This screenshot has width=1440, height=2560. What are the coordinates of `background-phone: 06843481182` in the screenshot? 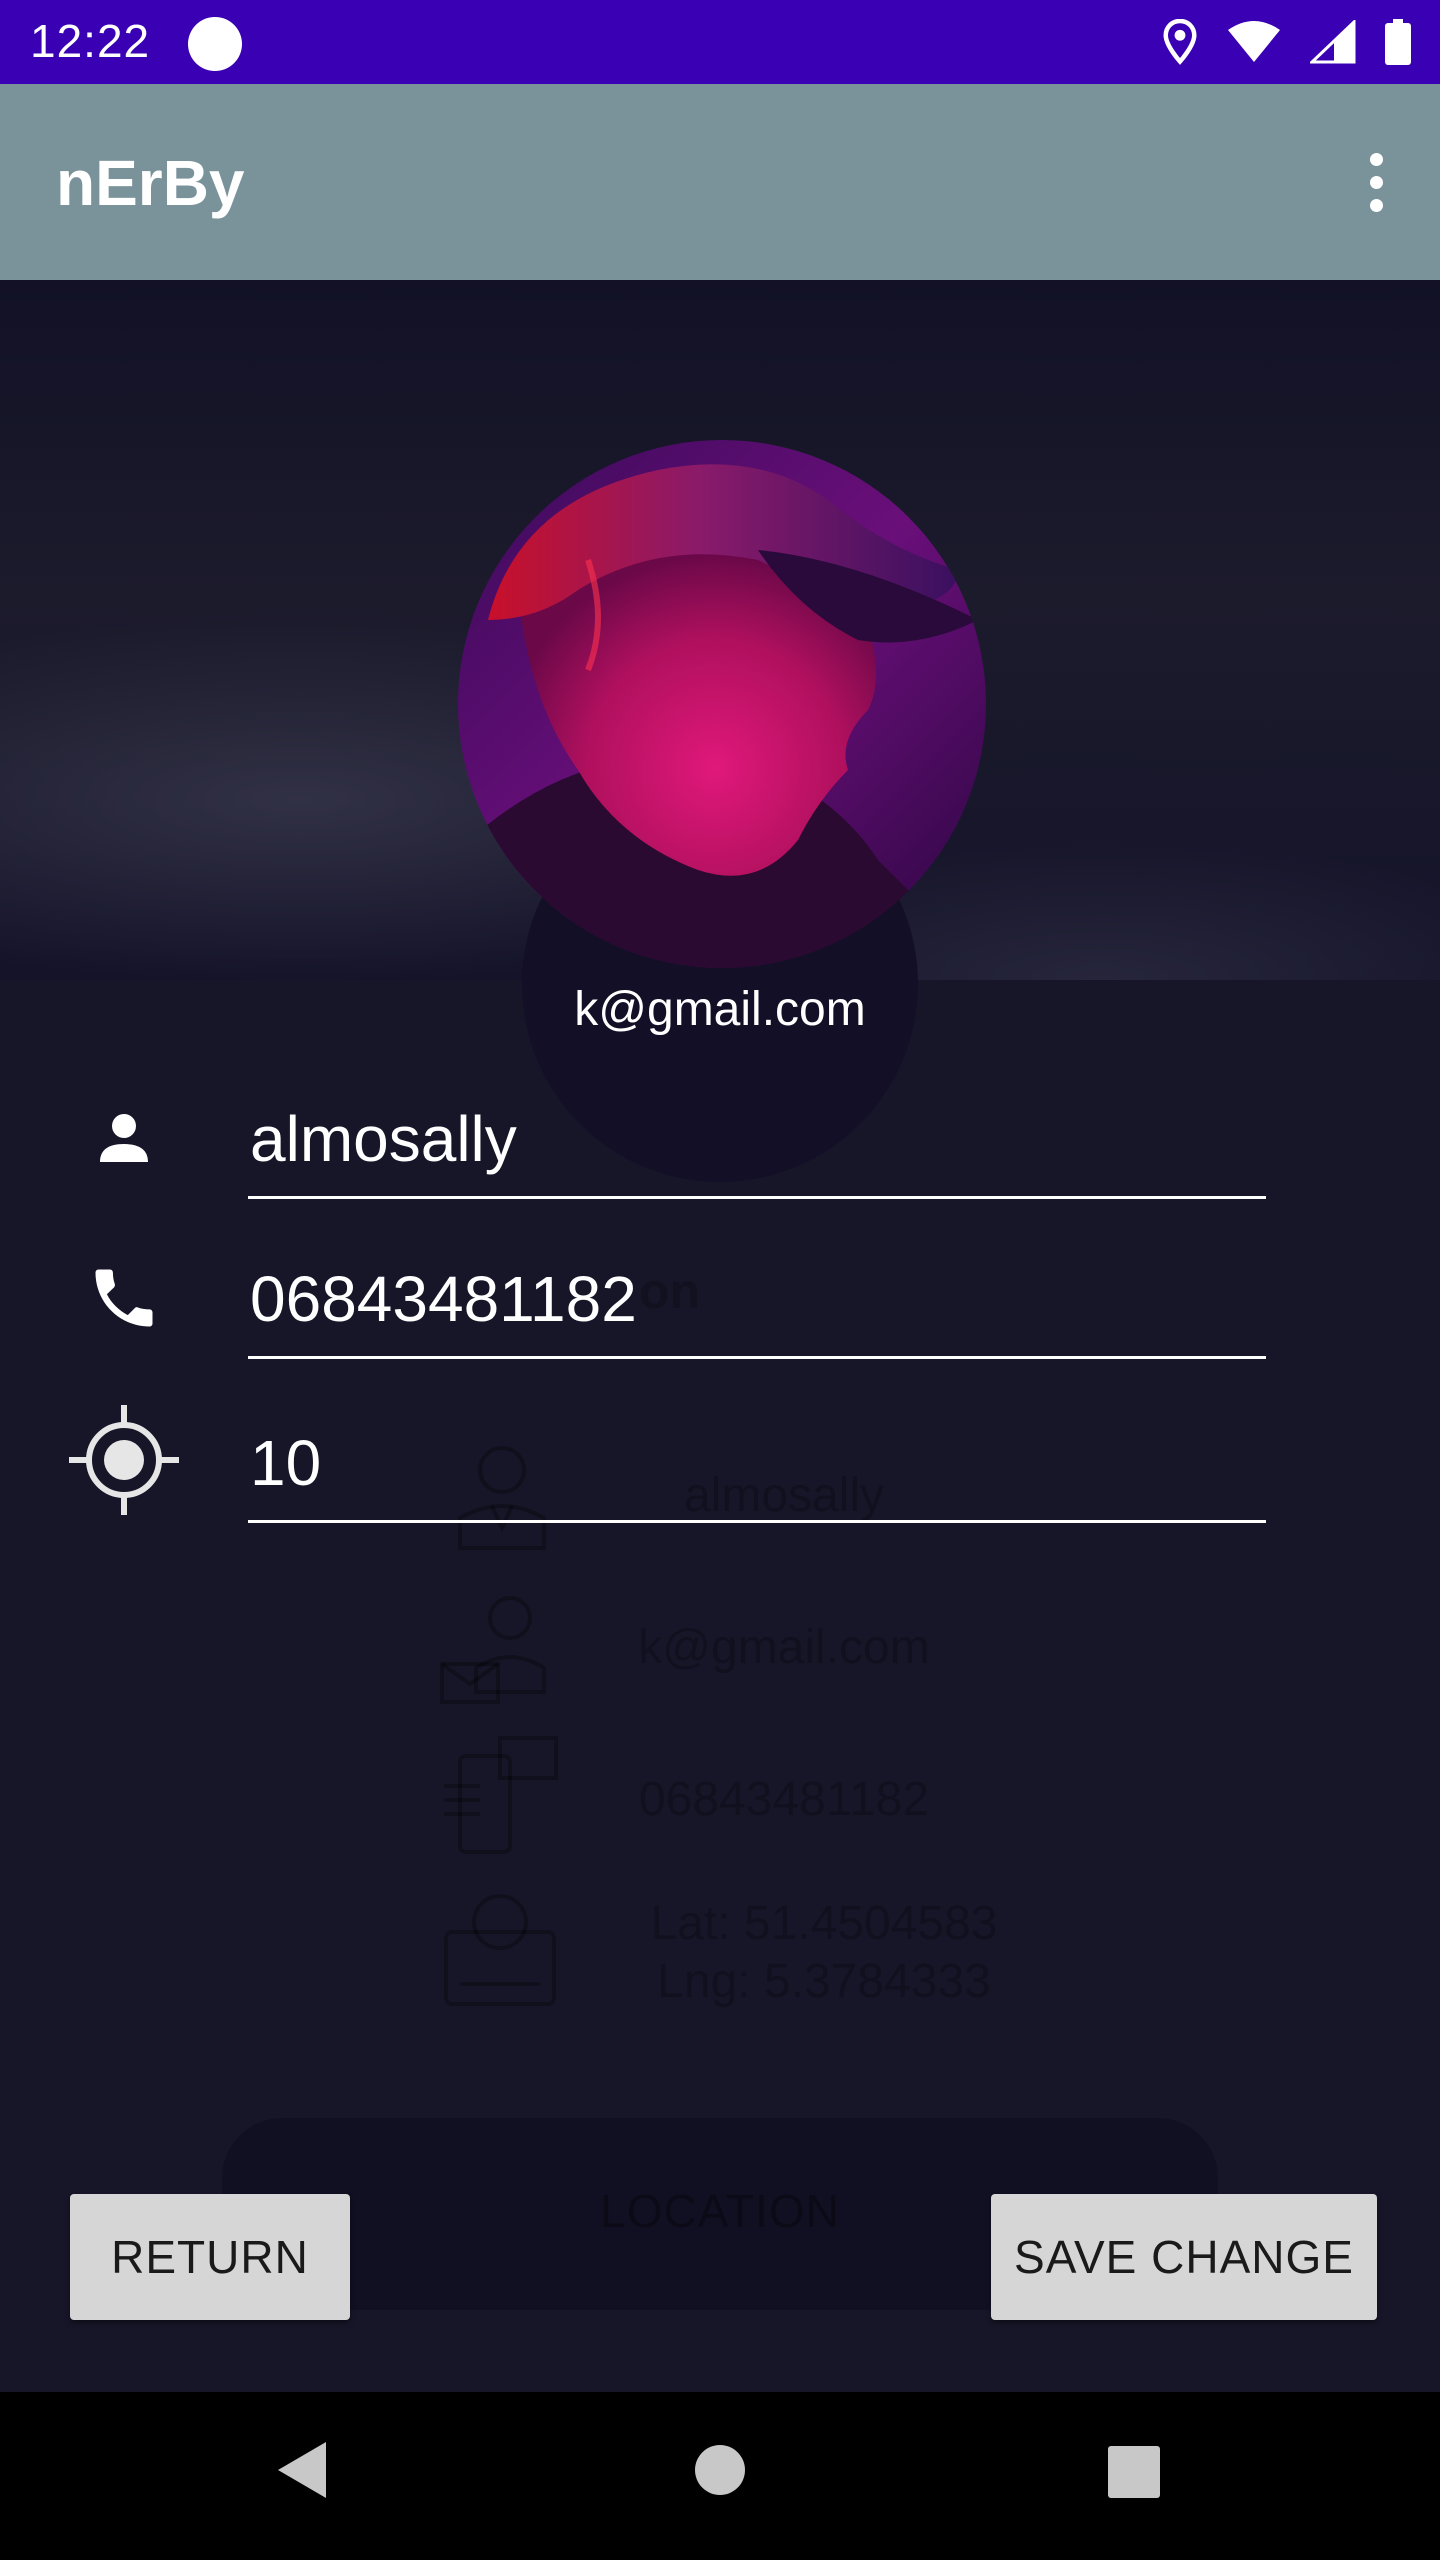 It's located at (784, 1799).